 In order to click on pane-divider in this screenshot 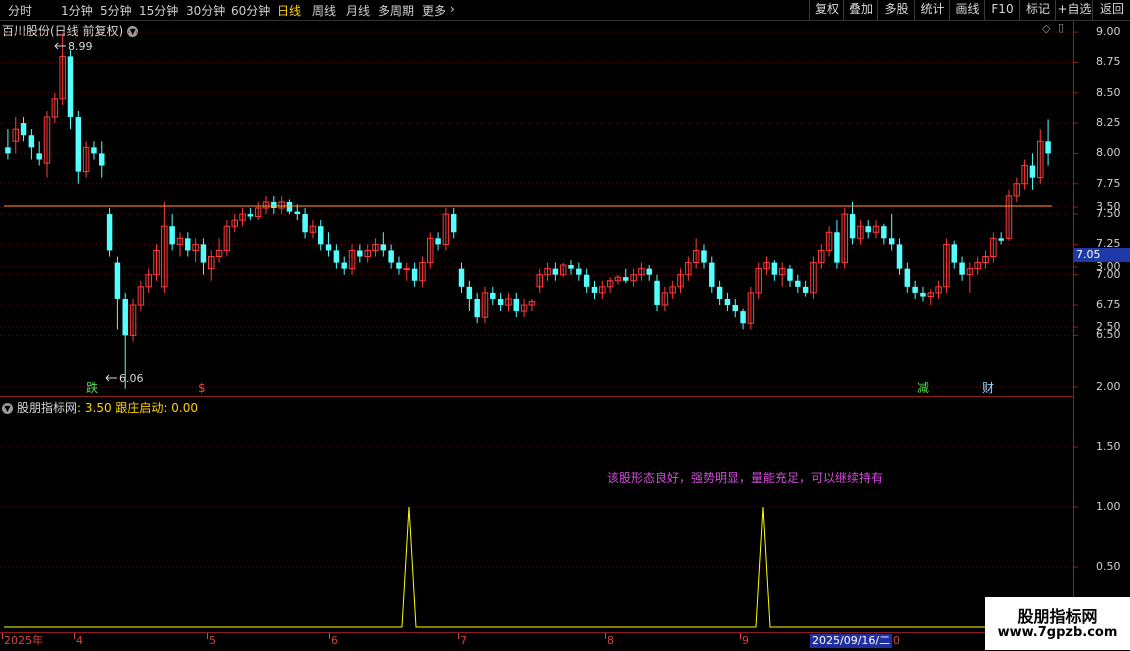, I will do `click(537, 396)`.